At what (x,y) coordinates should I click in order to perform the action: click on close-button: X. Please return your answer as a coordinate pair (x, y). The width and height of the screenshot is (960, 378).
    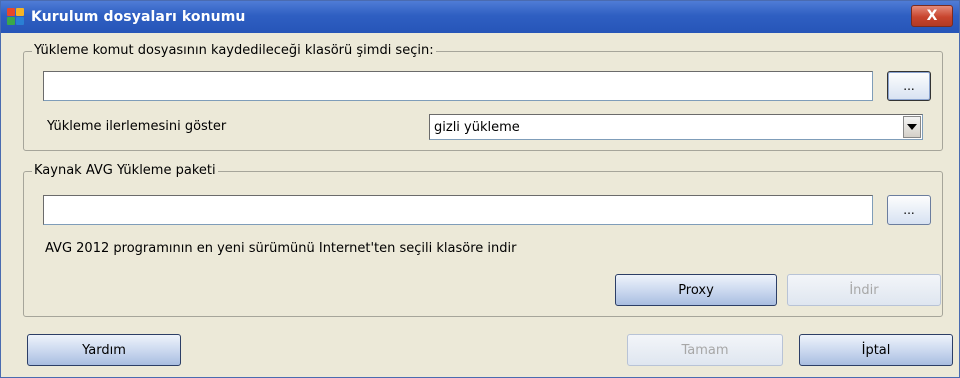
    Looking at the image, I should click on (932, 16).